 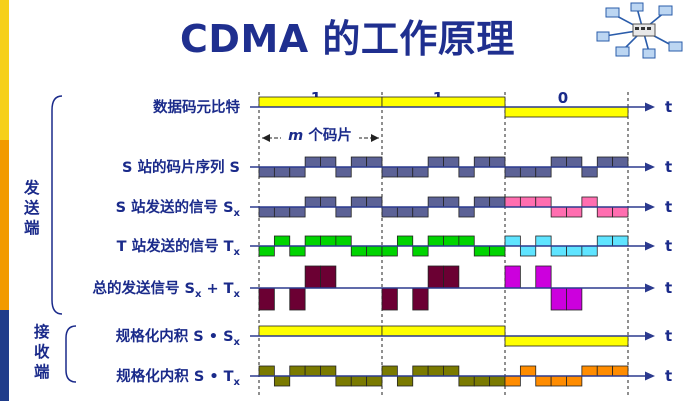 What do you see at coordinates (178, 377) in the screenshot?
I see `row-label-inner-t: 规格化内积 S • Tx` at bounding box center [178, 377].